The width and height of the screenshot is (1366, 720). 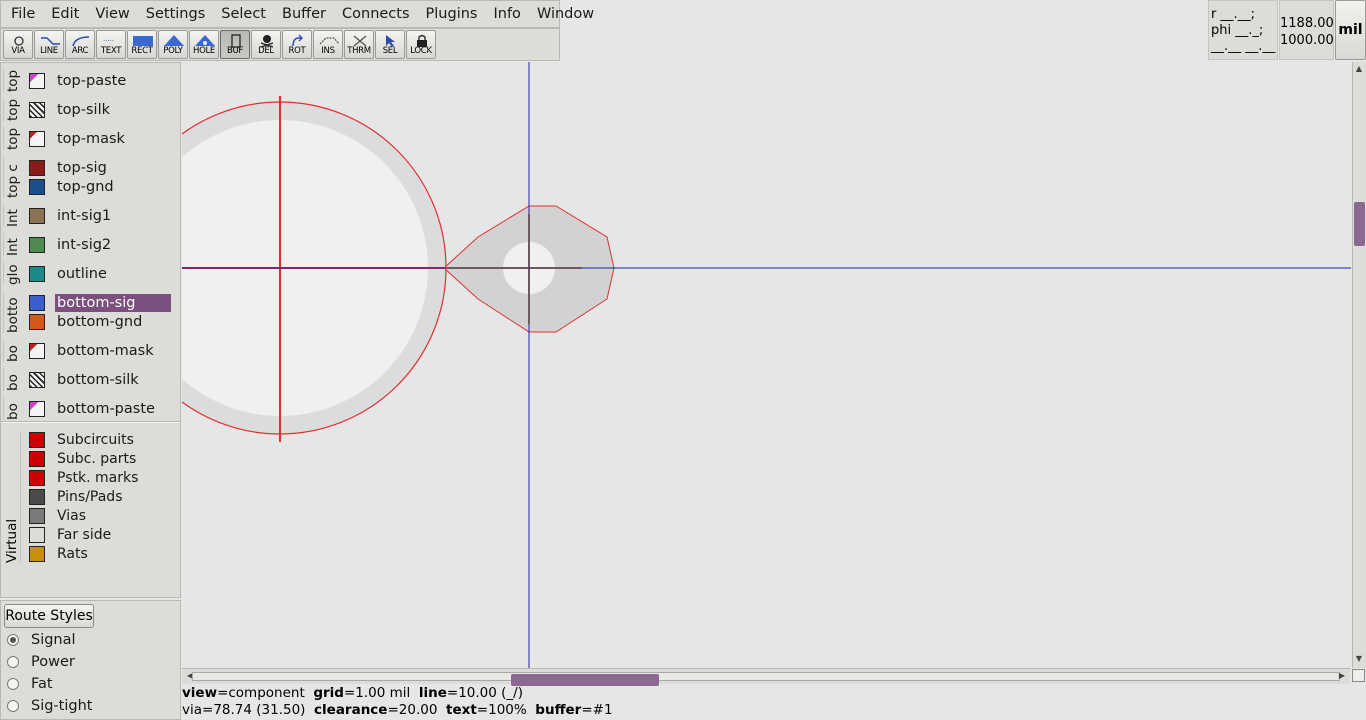 What do you see at coordinates (1359, 365) in the screenshot?
I see `vertical-scrollbar: ▲ ▼` at bounding box center [1359, 365].